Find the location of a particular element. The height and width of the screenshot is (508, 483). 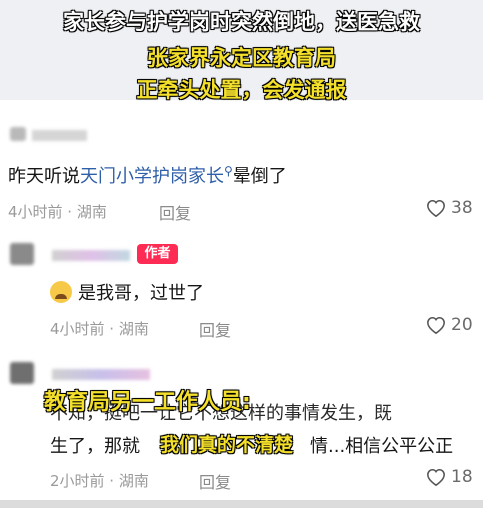

search-icon: ⚲ is located at coordinates (228, 171).